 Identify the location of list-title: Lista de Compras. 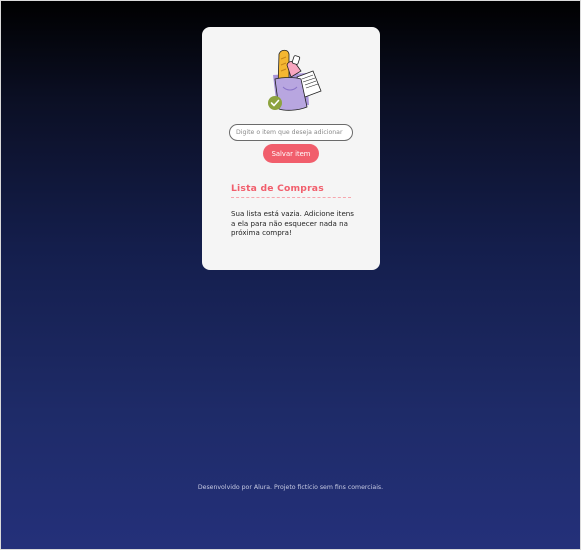
(277, 188).